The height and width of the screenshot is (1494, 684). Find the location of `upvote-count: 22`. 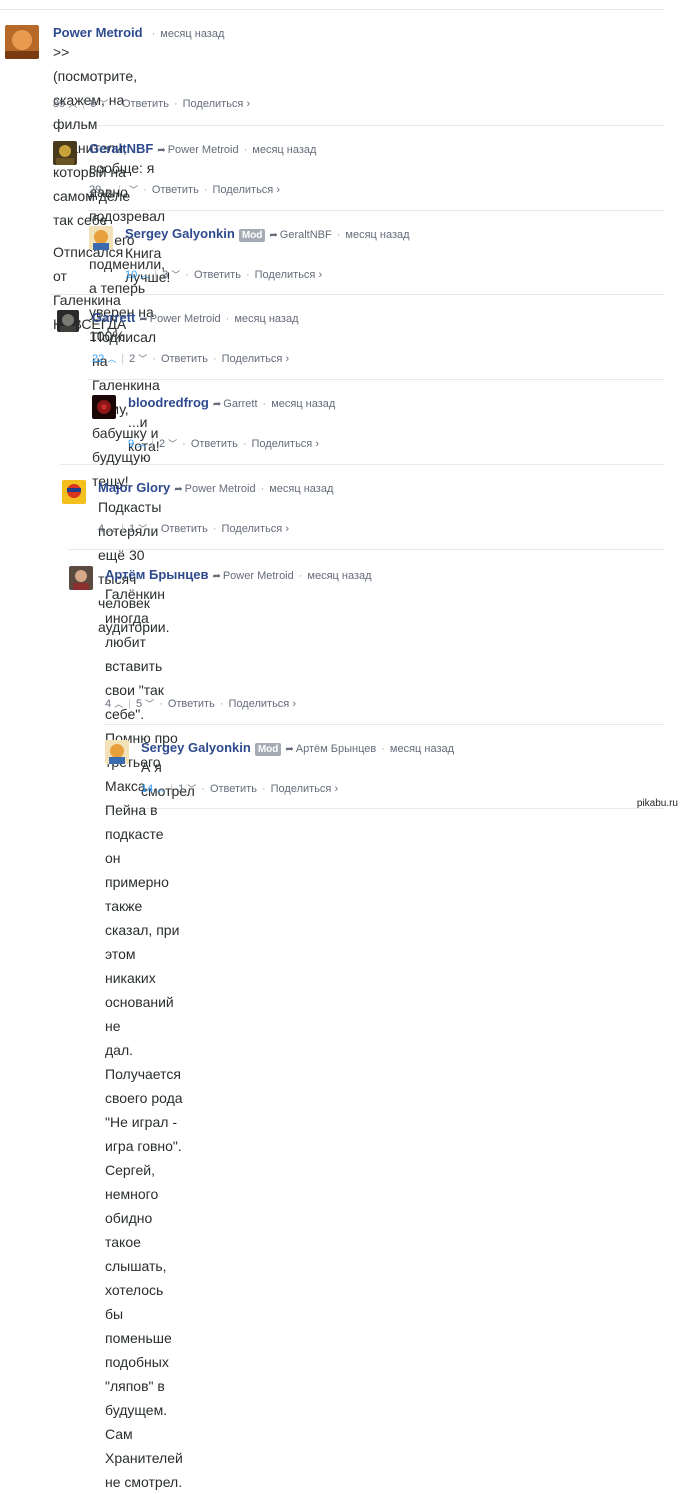

upvote-count: 22 is located at coordinates (98, 359).